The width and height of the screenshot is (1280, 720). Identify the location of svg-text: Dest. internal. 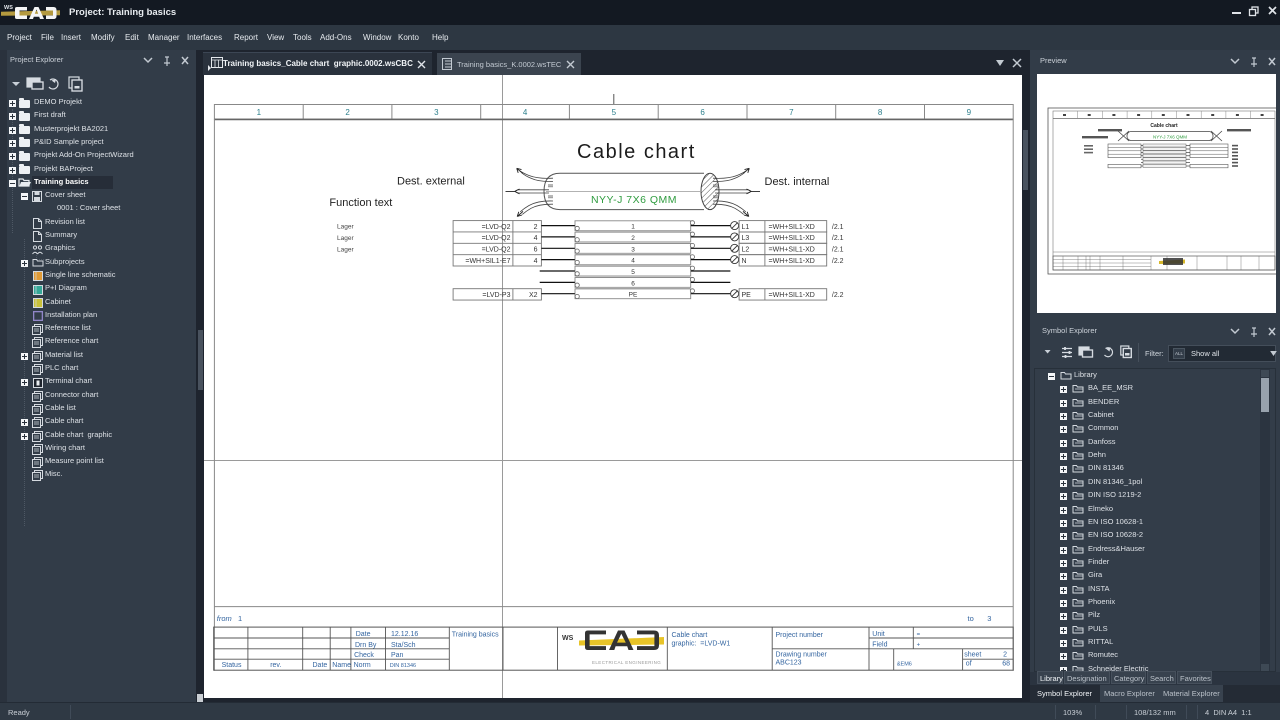
(797, 182).